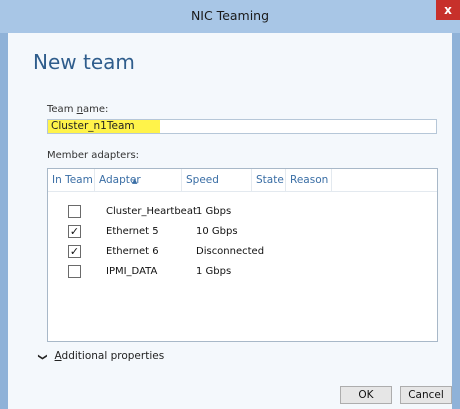  I want to click on table-header: In Team Adapter ▲ Speed State Reason, so click(242, 180).